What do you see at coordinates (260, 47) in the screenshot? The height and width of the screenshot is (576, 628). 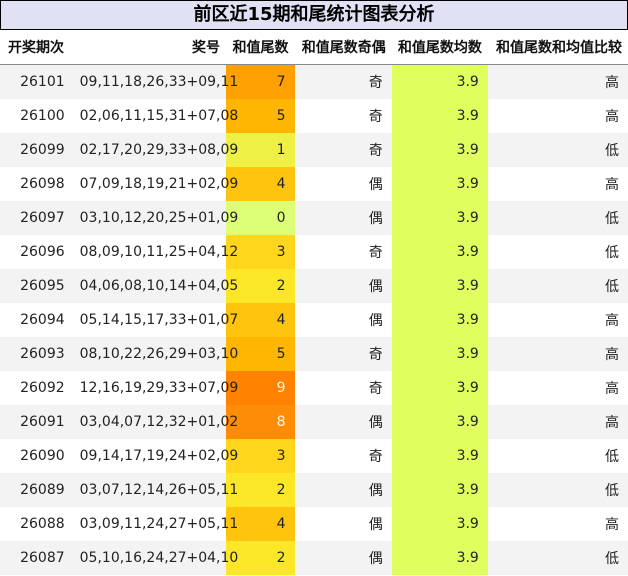 I see `header-tail: 和值尾数` at bounding box center [260, 47].